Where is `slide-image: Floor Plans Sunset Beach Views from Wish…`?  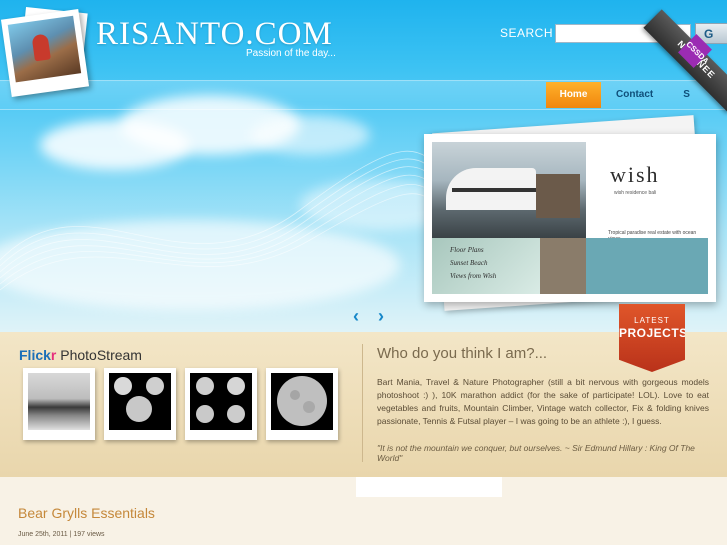
slide-image: Floor Plans Sunset Beach Views from Wish… is located at coordinates (570, 218).